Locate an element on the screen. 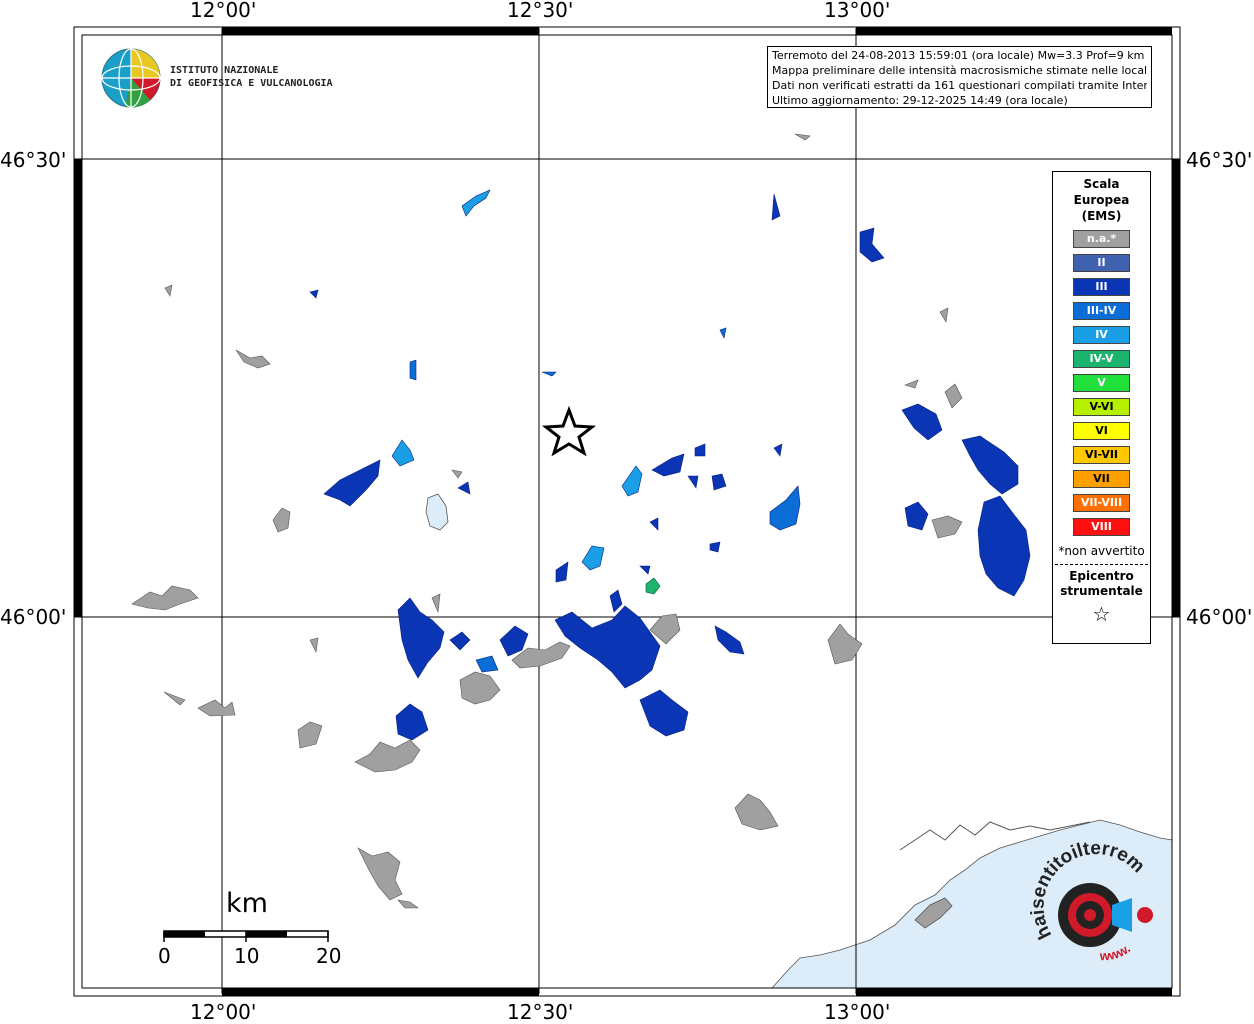  legend-title-line2: Europea is located at coordinates (1101, 200).